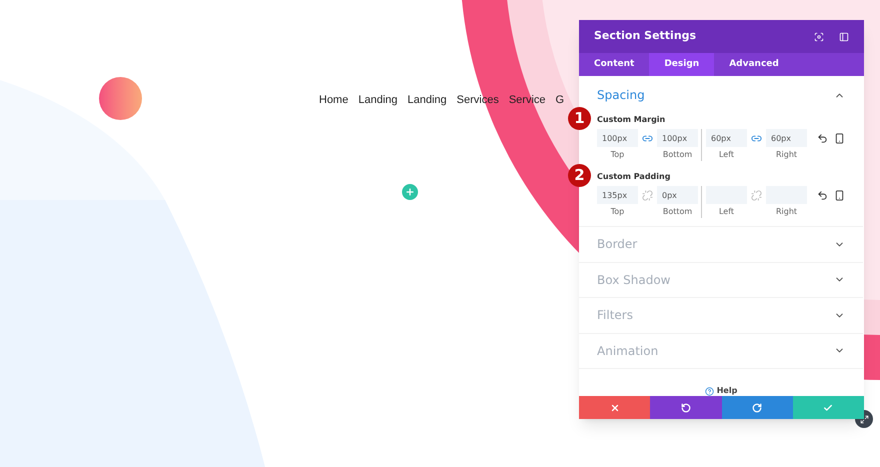 The image size is (880, 467). I want to click on panel-title: Section Settings, so click(646, 36).